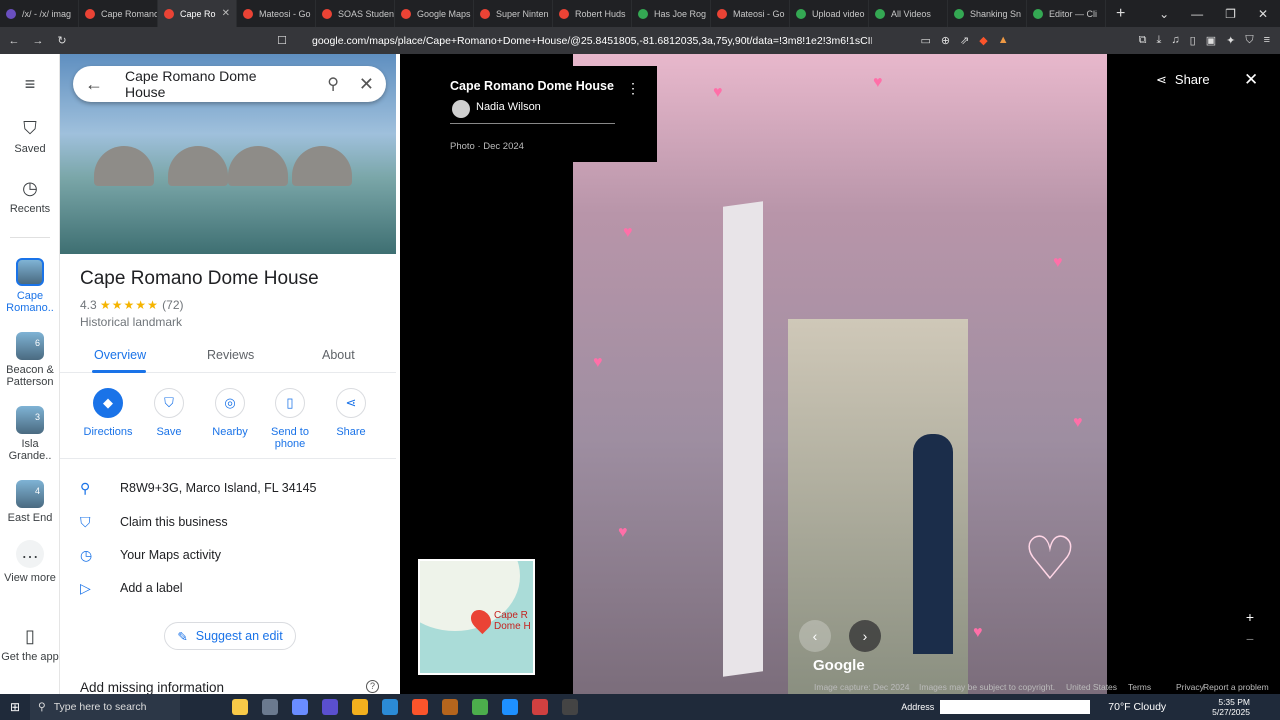 The height and width of the screenshot is (720, 1280). Describe the element at coordinates (1066, 13) in the screenshot. I see `browser-tab: Editor — Cli` at that location.